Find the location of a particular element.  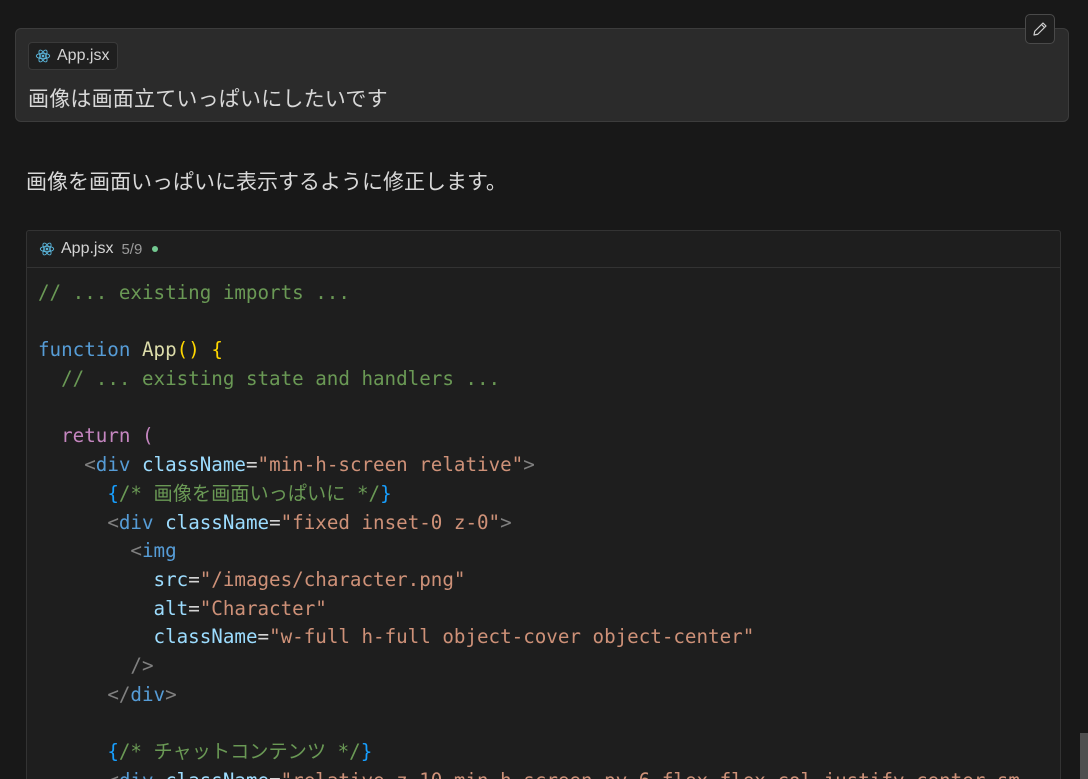

code-token: </ is located at coordinates (119, 694).